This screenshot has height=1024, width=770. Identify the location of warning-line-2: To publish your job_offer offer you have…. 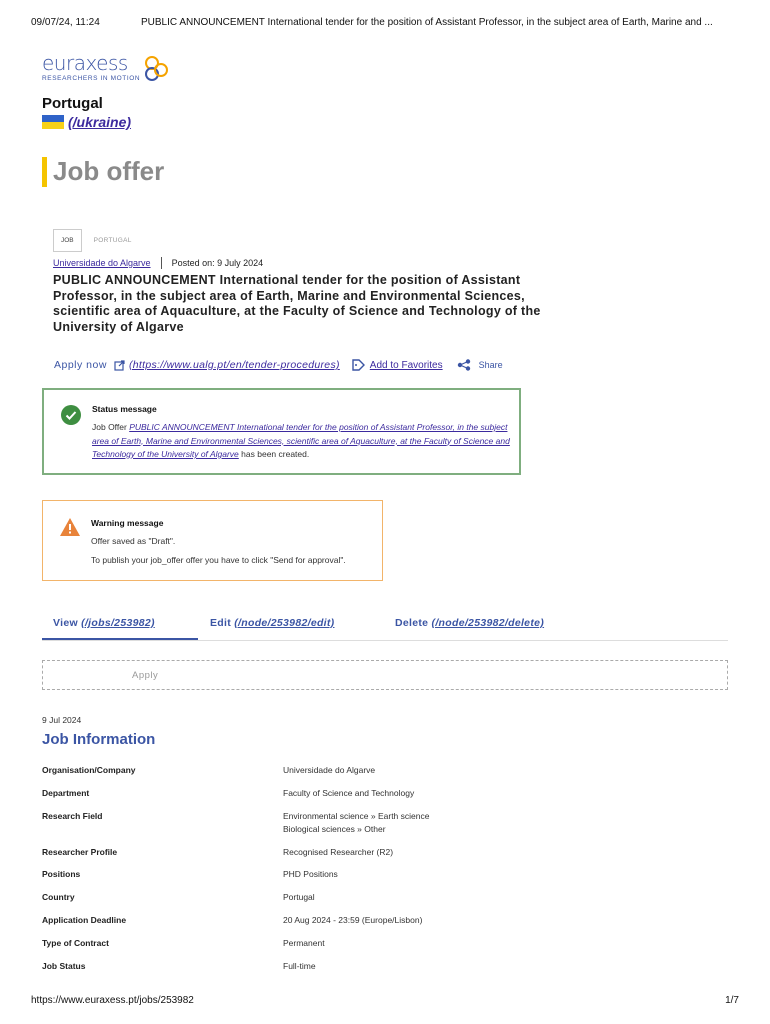
(218, 560).